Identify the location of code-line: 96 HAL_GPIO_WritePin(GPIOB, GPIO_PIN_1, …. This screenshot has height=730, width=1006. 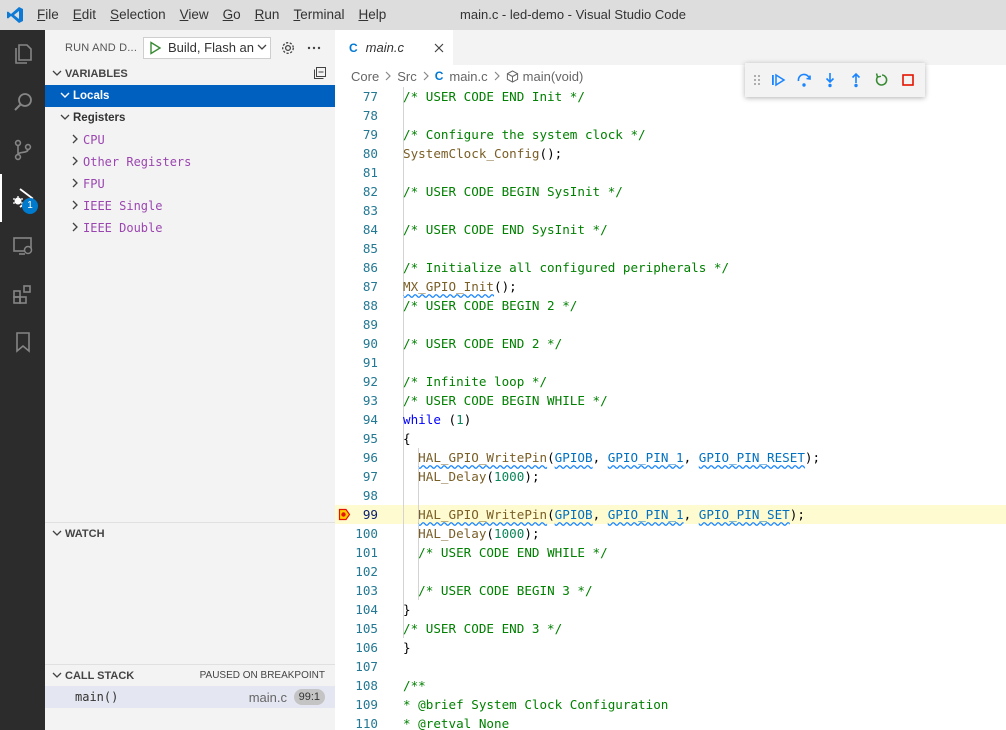
(670, 457).